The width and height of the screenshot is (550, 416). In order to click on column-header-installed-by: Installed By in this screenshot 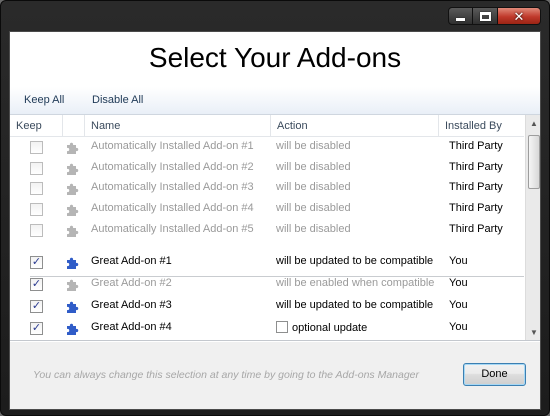, I will do `click(481, 126)`.